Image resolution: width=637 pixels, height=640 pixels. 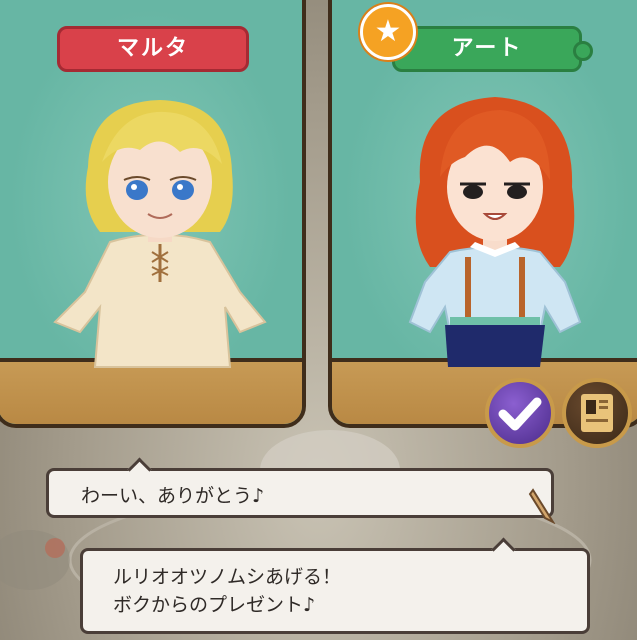 What do you see at coordinates (173, 496) in the screenshot?
I see `npc-dialogue-text: わーい、ありがとう♪` at bounding box center [173, 496].